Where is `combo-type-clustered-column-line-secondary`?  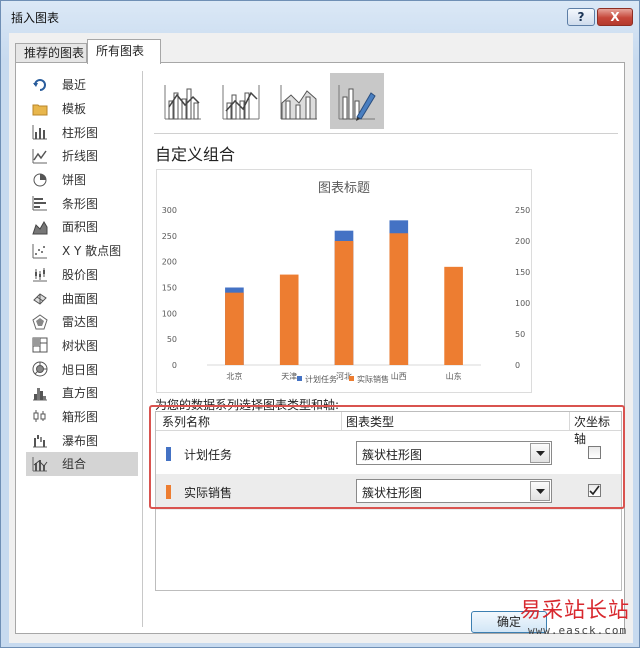
combo-type-clustered-column-line-secondary is located at coordinates (241, 101).